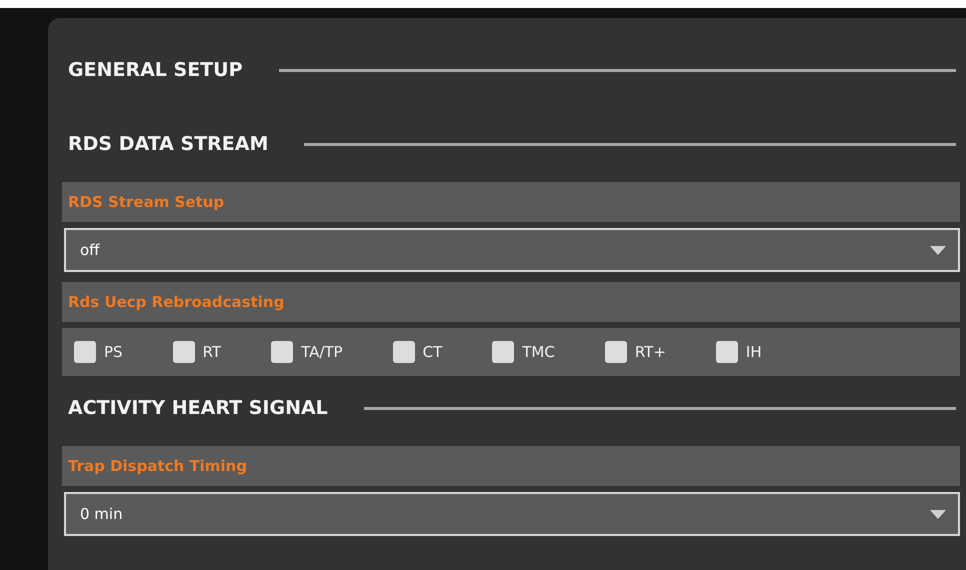 This screenshot has width=966, height=570. Describe the element at coordinates (307, 352) in the screenshot. I see `checkbox: TA/TP` at that location.